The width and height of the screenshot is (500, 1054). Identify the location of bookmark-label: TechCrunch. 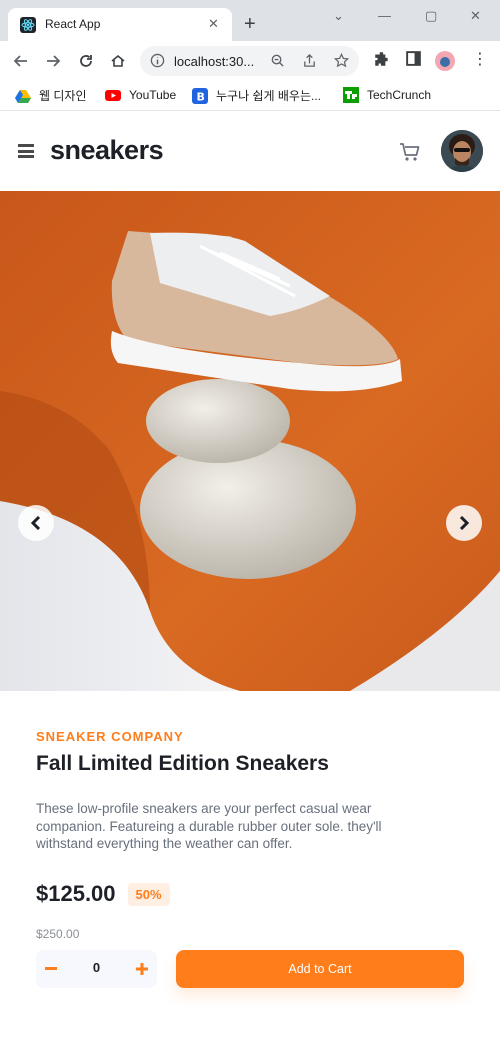
(399, 95).